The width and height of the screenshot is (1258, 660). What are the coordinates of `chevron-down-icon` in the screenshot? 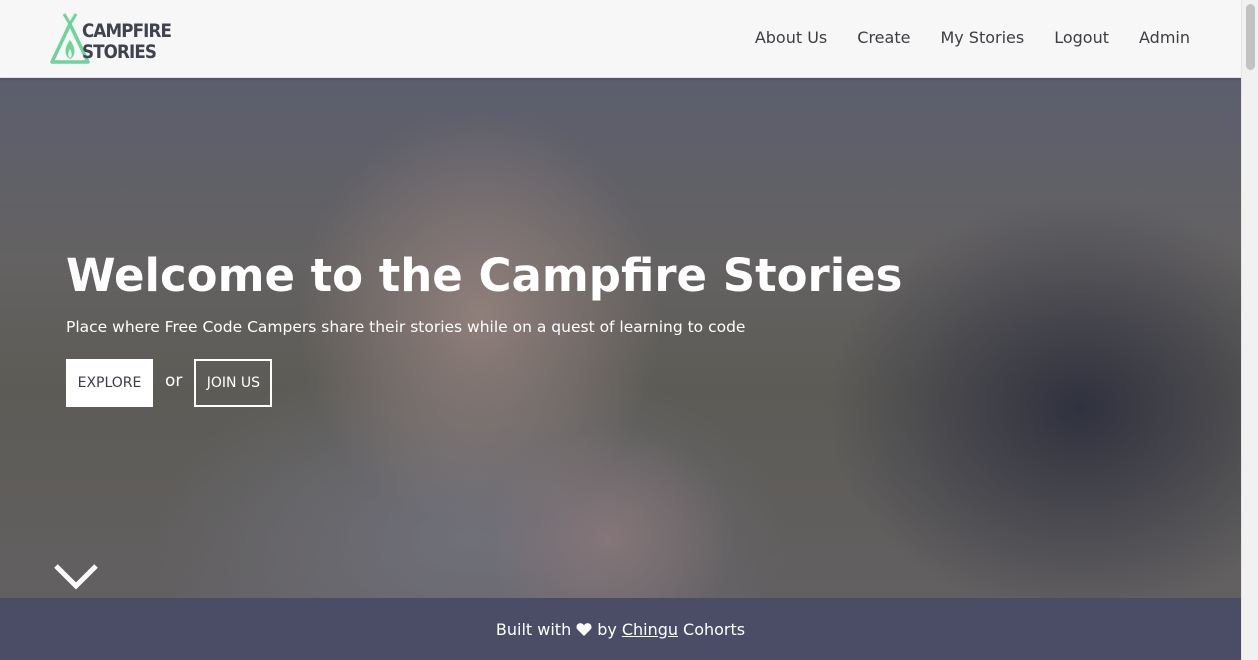 It's located at (76, 577).